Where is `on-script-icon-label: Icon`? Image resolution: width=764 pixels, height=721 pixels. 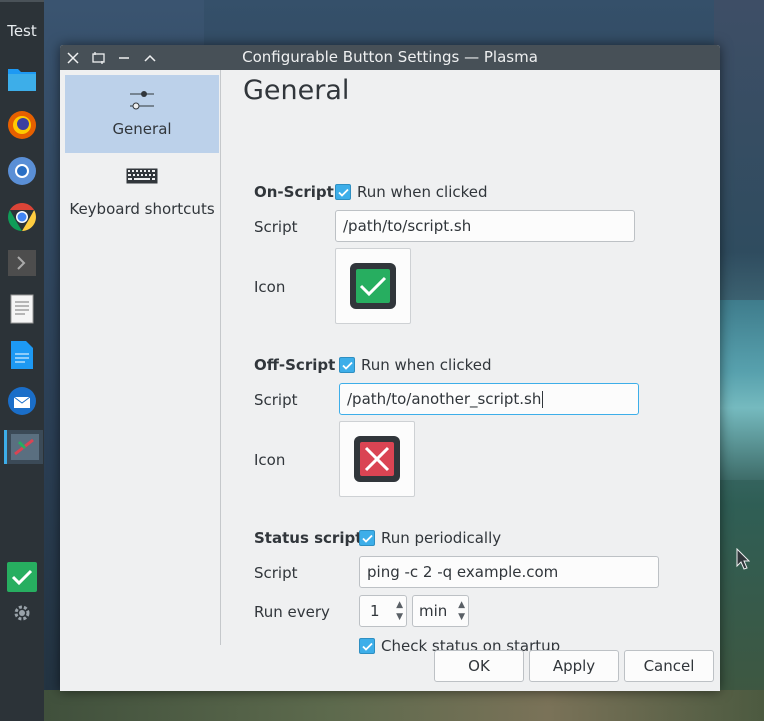 on-script-icon-label: Icon is located at coordinates (270, 287).